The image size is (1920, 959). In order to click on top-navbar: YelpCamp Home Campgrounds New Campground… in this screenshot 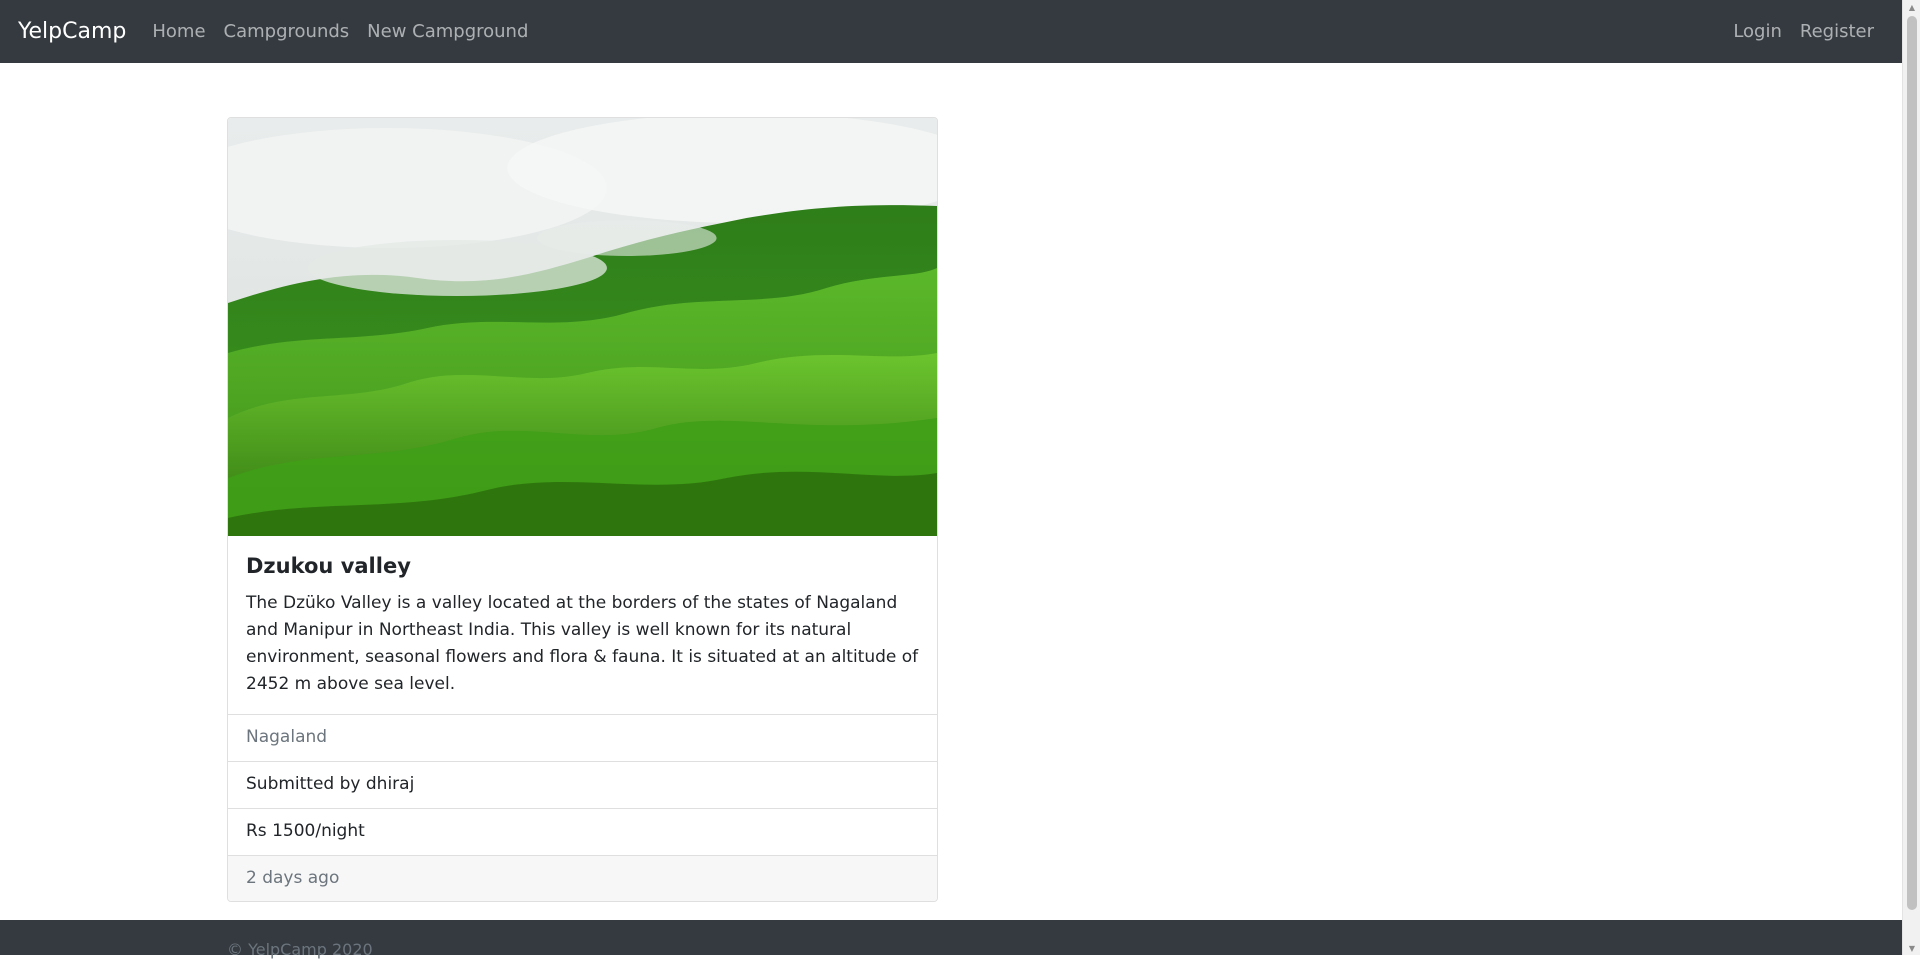, I will do `click(951, 31)`.